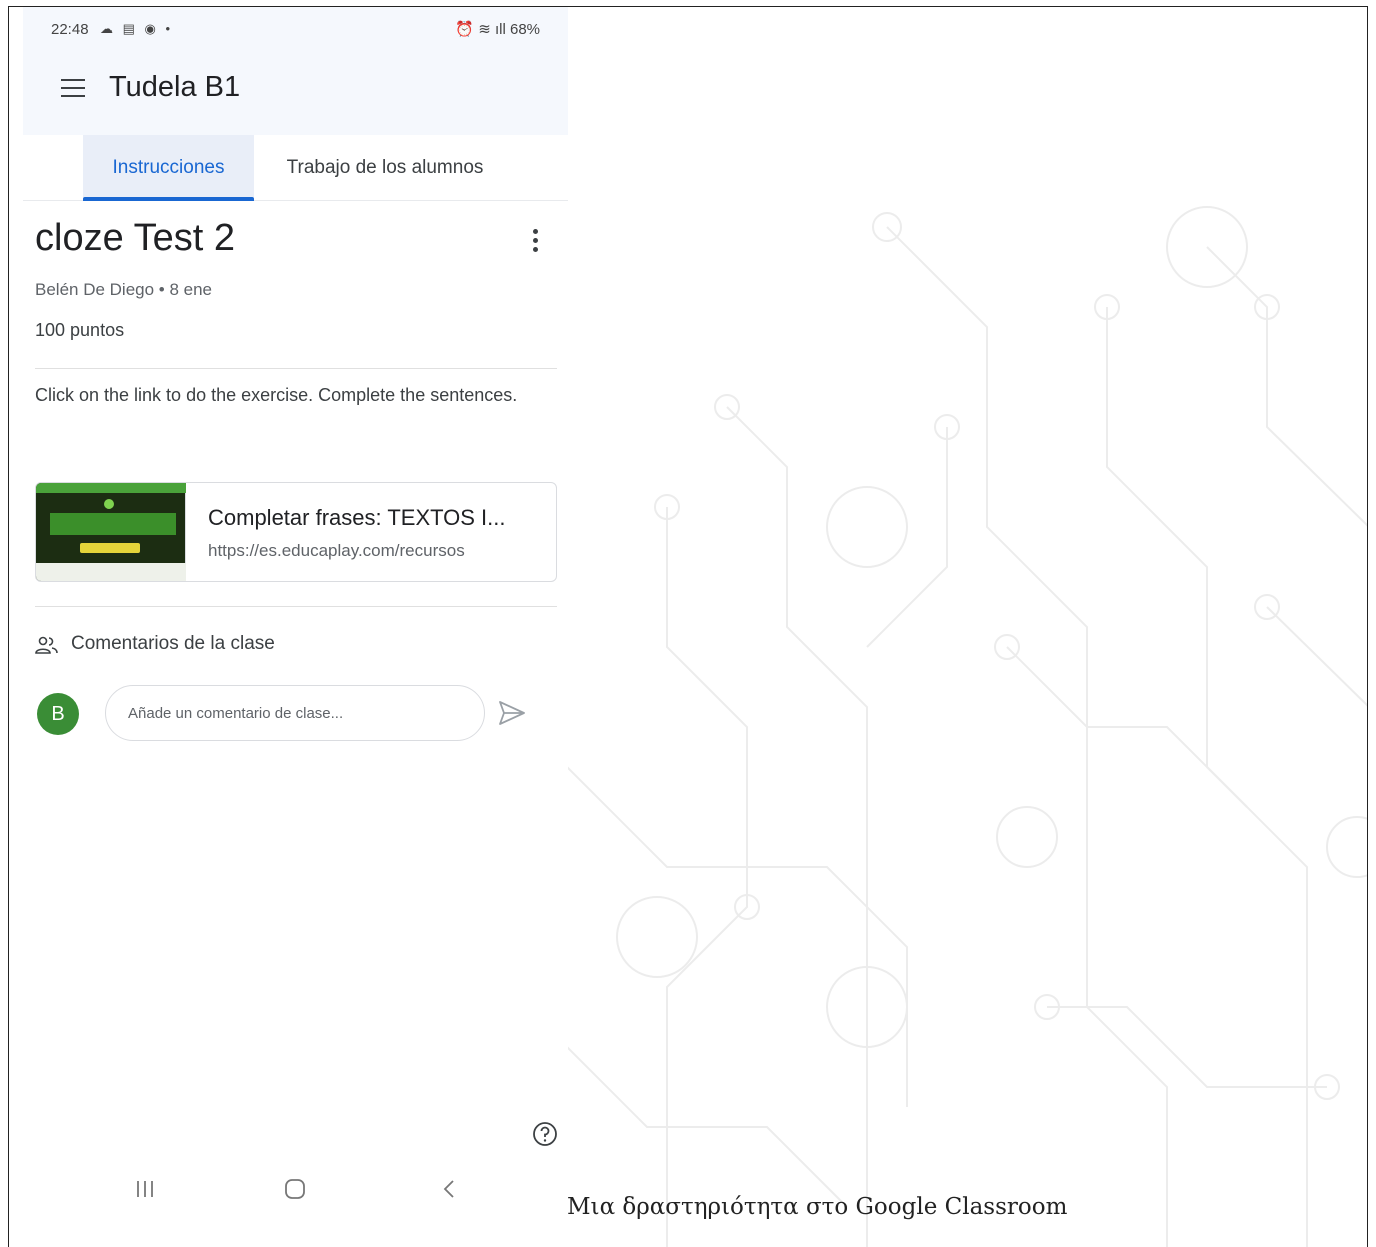 The height and width of the screenshot is (1247, 1376). Describe the element at coordinates (137, 28) in the screenshot. I see `status-notification-icons: ☁ ▤ ◉ •` at that location.